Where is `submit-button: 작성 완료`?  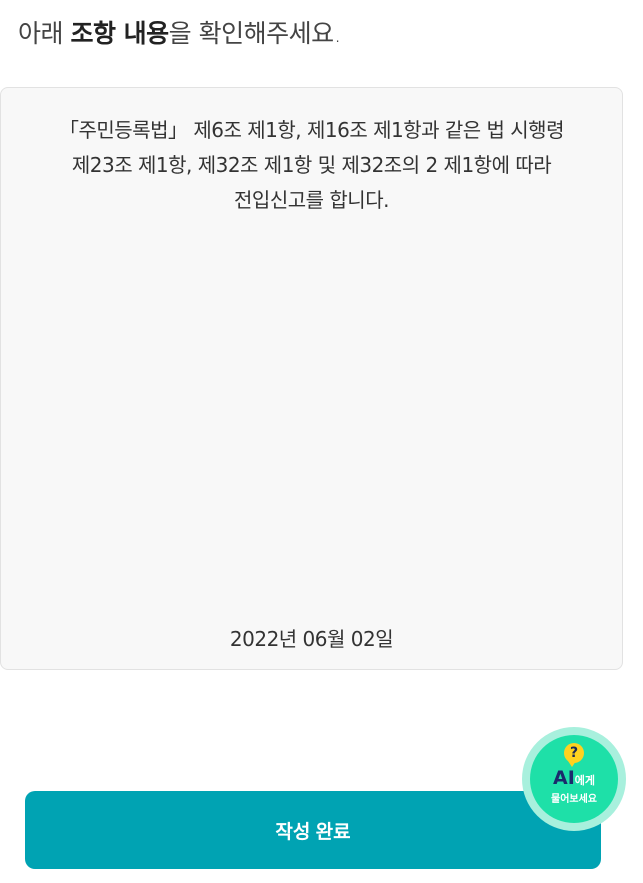 submit-button: 작성 완료 is located at coordinates (313, 830).